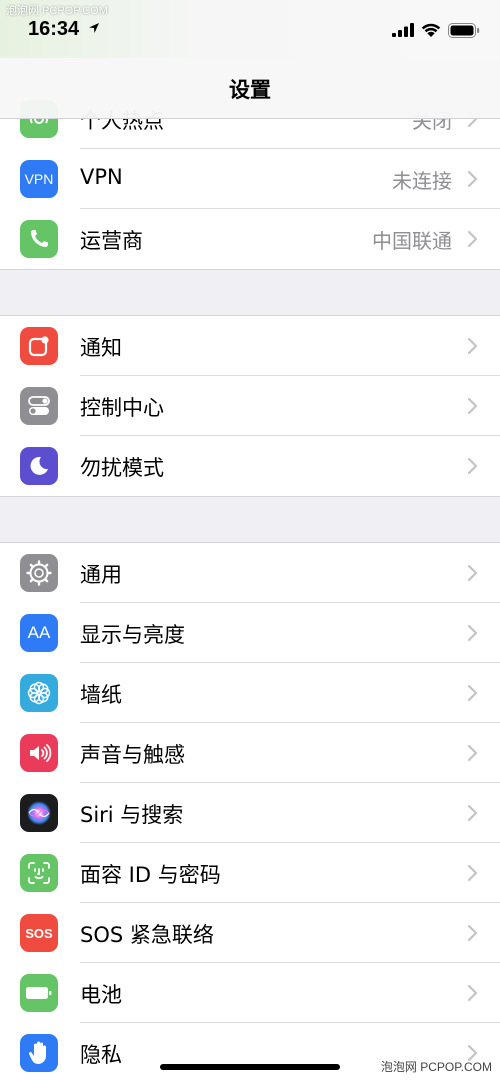 The image size is (500, 1083). I want to click on vpn-icon-text: VPN, so click(39, 179).